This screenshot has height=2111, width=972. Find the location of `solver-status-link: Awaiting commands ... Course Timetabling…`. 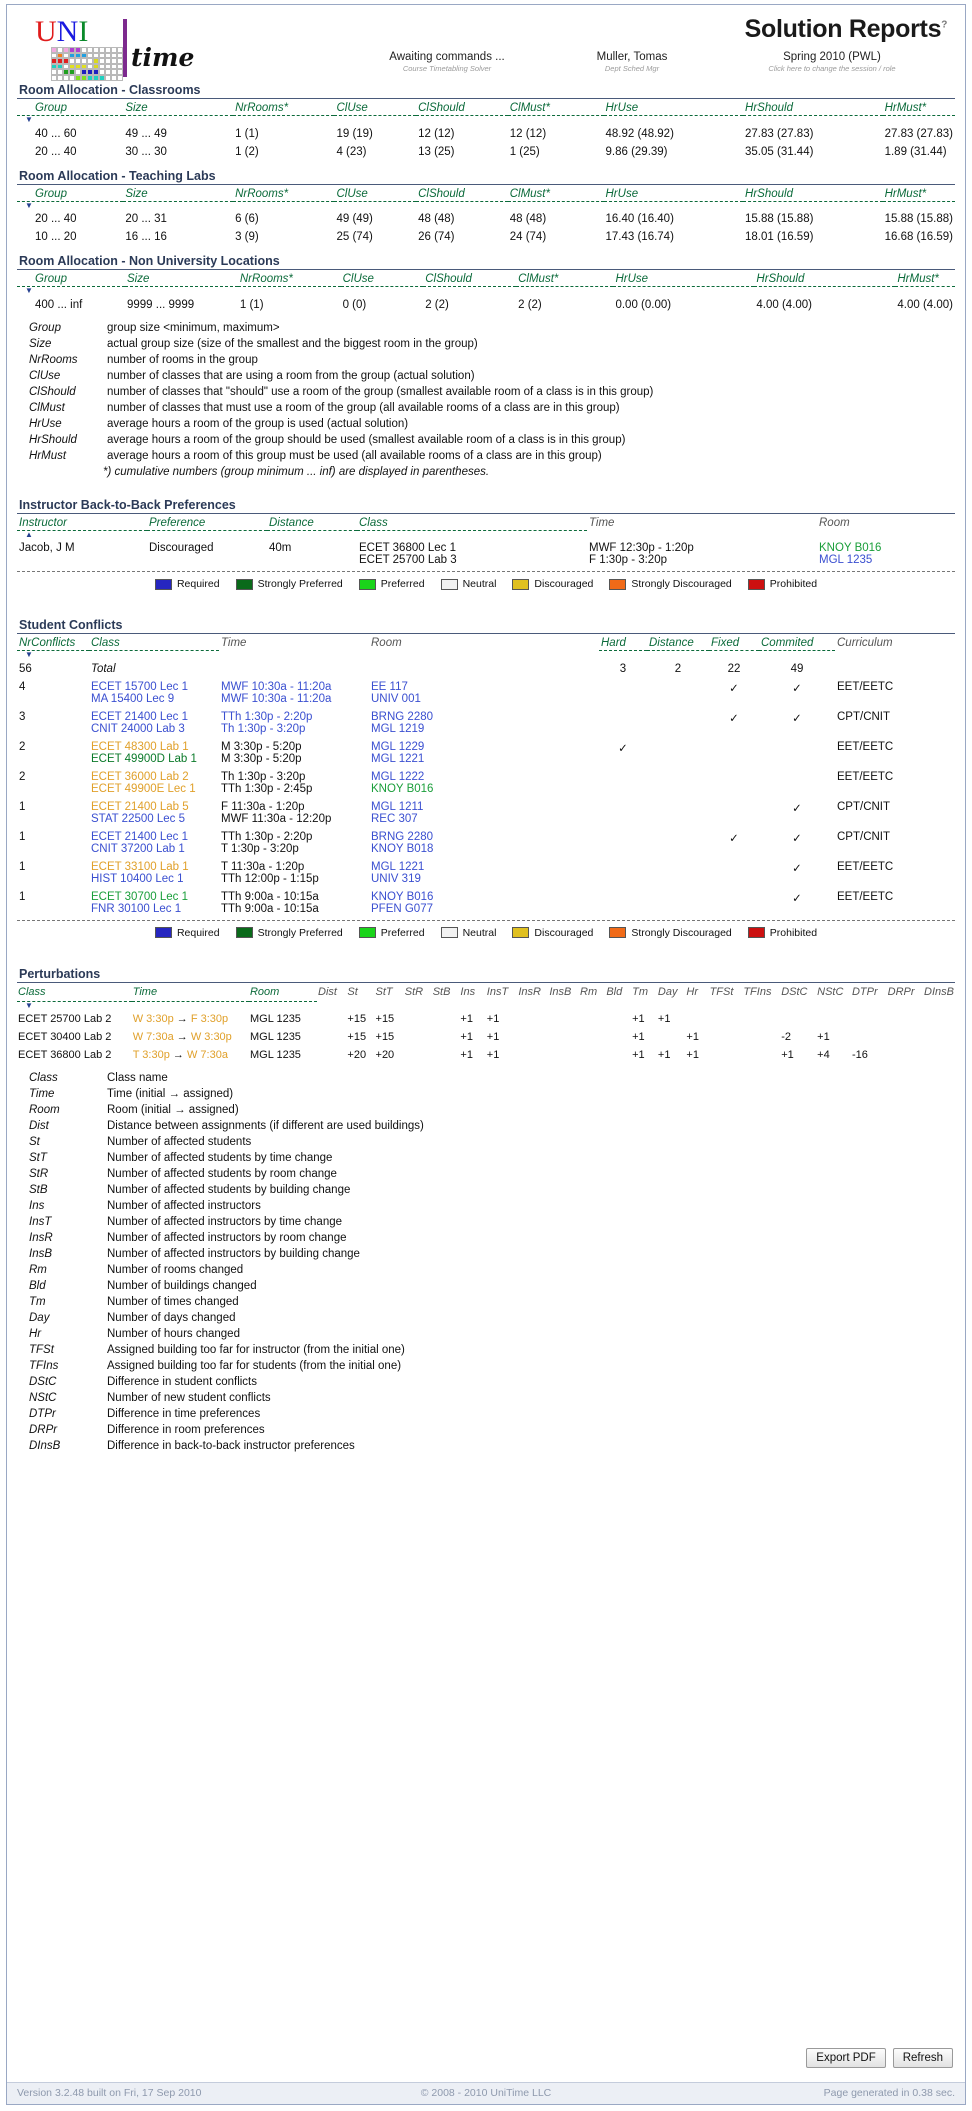

solver-status-link: Awaiting commands ... Course Timetabling… is located at coordinates (447, 62).